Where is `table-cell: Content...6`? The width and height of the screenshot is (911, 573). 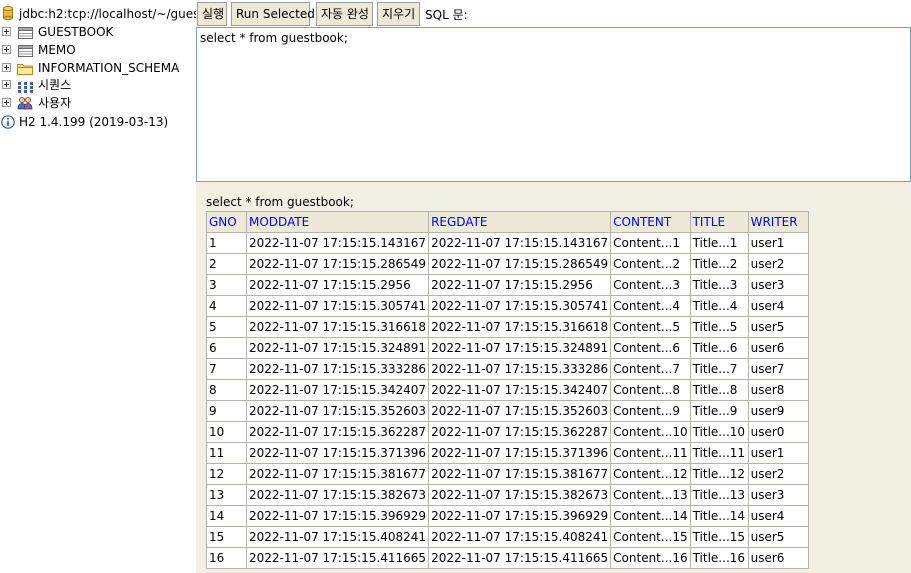 table-cell: Content...6 is located at coordinates (650, 348).